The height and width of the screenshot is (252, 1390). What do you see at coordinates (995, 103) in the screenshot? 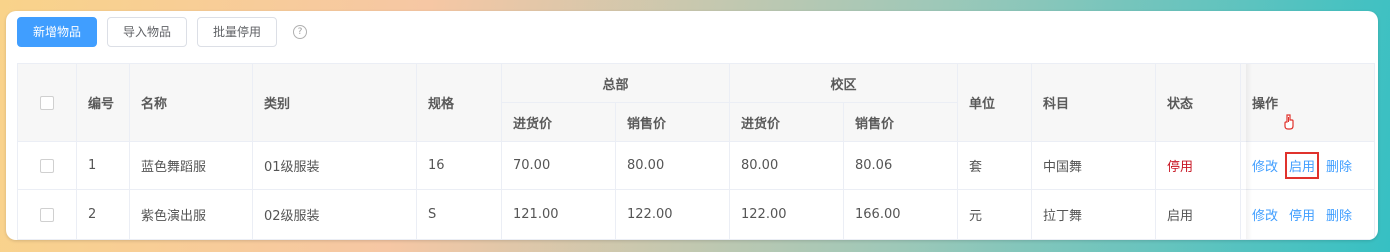
I see `header-unit: 单位` at bounding box center [995, 103].